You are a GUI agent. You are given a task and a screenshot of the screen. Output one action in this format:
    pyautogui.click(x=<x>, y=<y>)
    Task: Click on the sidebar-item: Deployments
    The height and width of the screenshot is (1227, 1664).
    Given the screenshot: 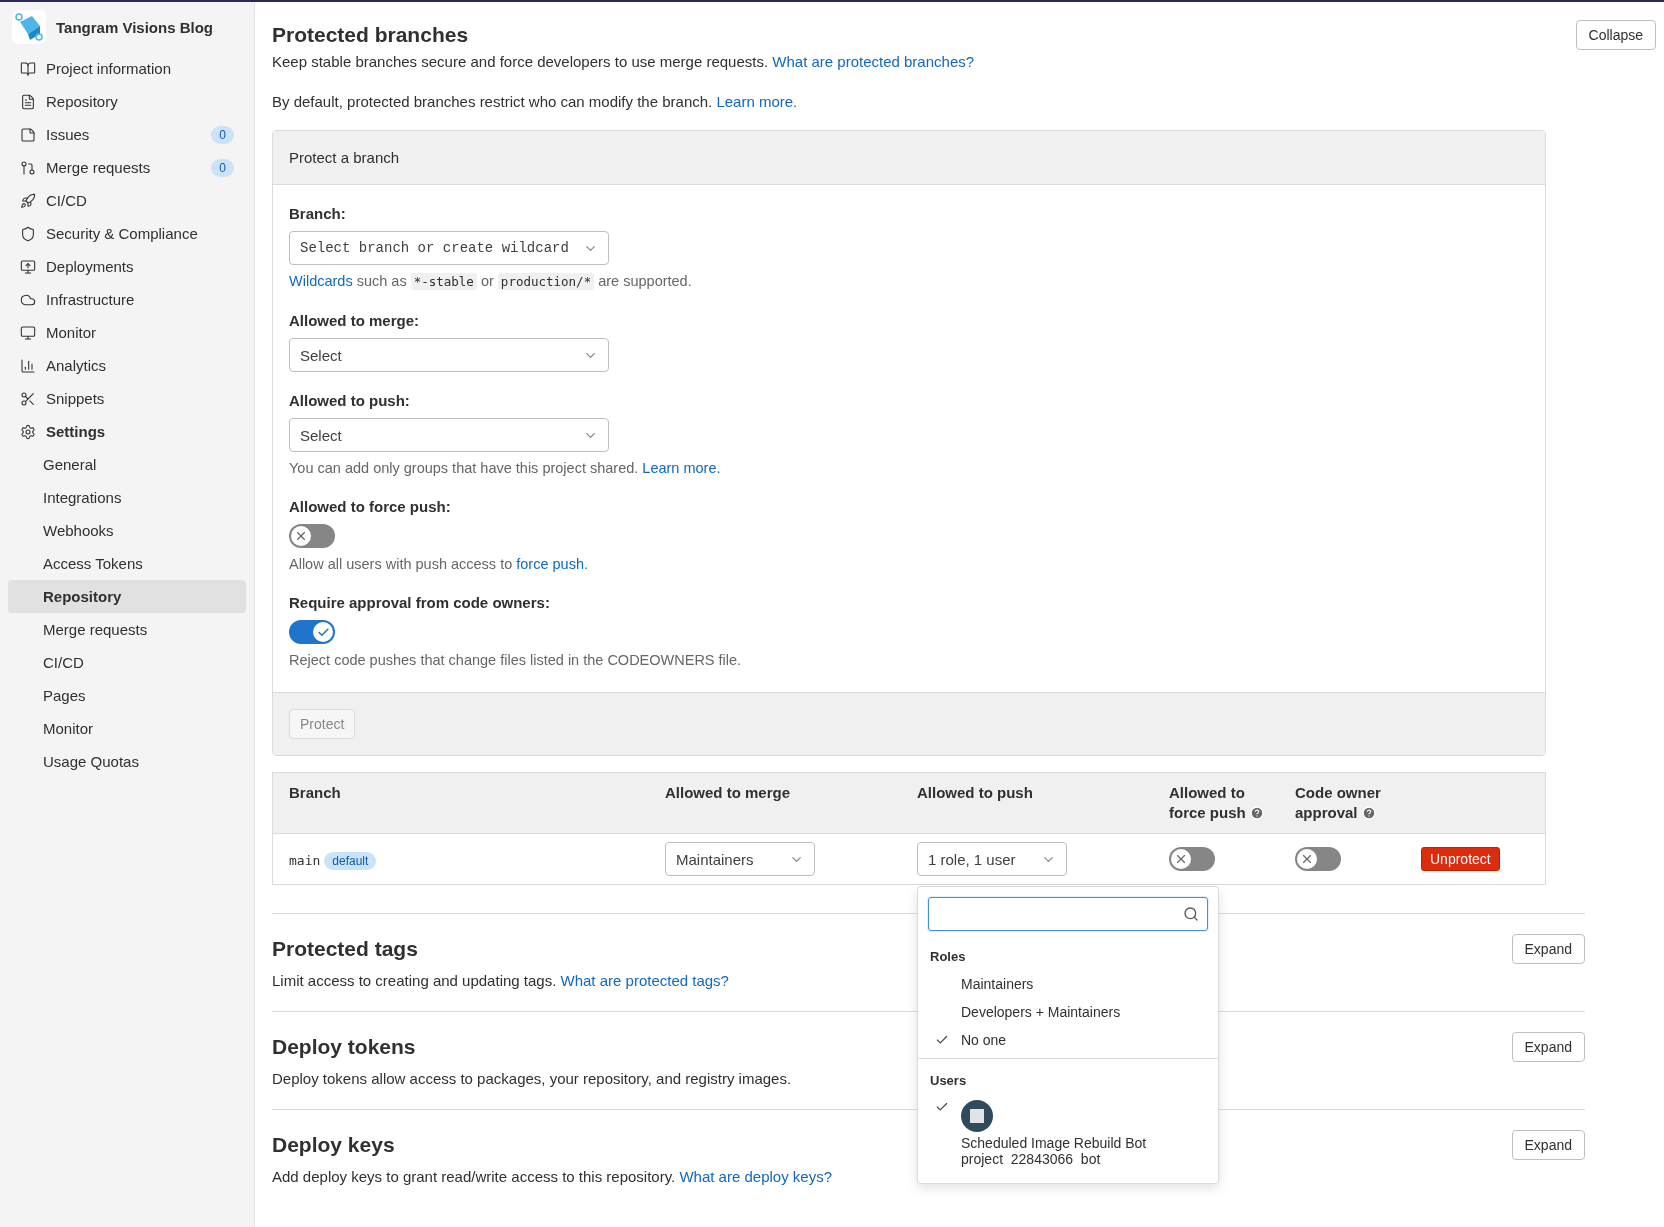 What is the action you would take?
    pyautogui.click(x=127, y=266)
    